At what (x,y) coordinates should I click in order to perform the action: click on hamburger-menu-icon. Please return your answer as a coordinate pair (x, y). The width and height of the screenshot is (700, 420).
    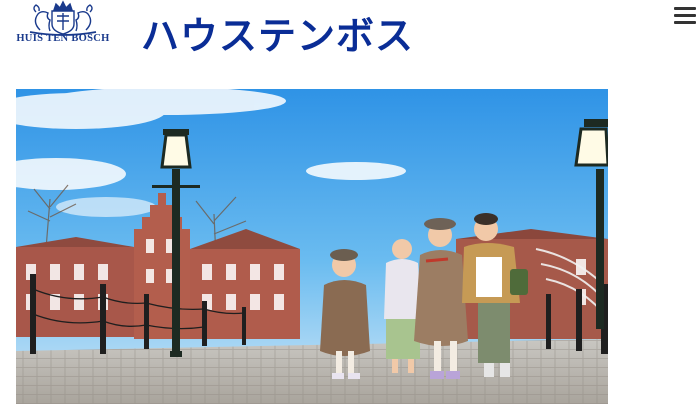
    Looking at the image, I should click on (685, 16).